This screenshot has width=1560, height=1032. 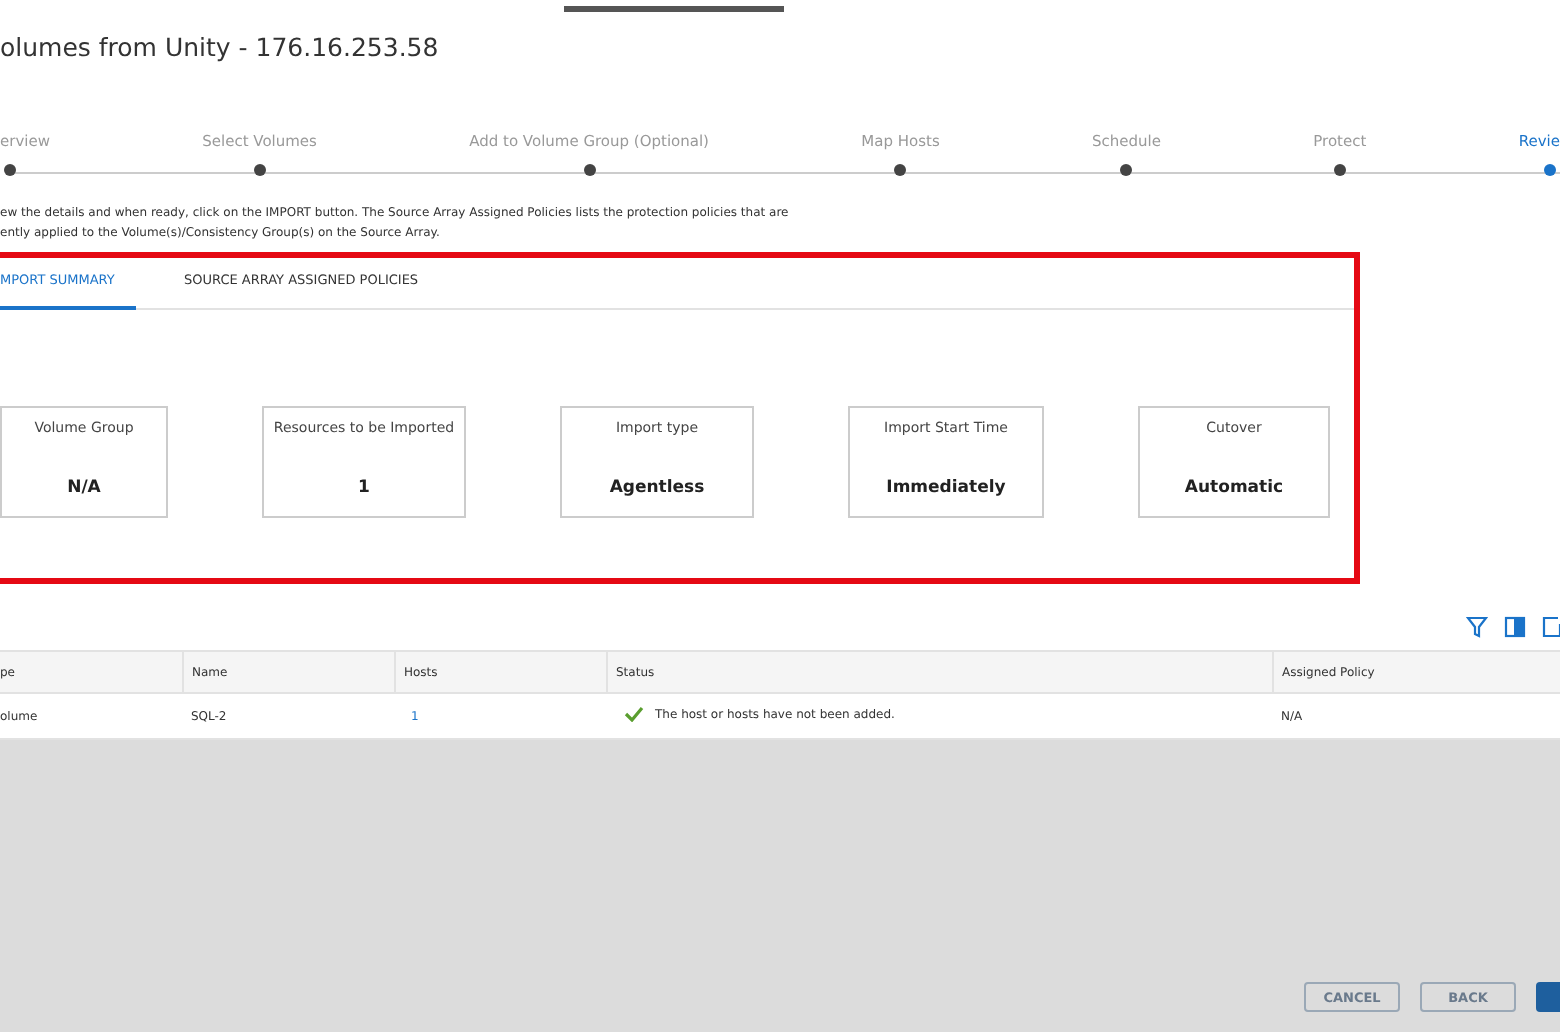 I want to click on filter-icon, so click(x=1477, y=626).